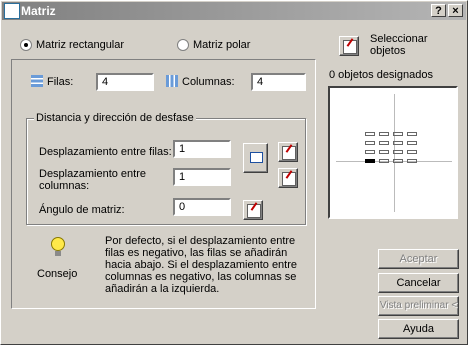  I want to click on pick-angle-icon, so click(254, 211).